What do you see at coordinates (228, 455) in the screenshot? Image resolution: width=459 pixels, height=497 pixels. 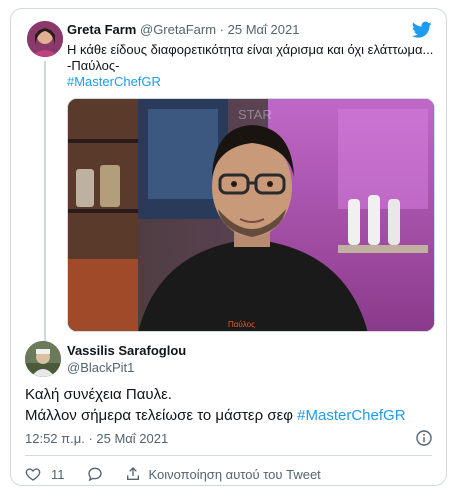 I see `actions-divider` at bounding box center [228, 455].